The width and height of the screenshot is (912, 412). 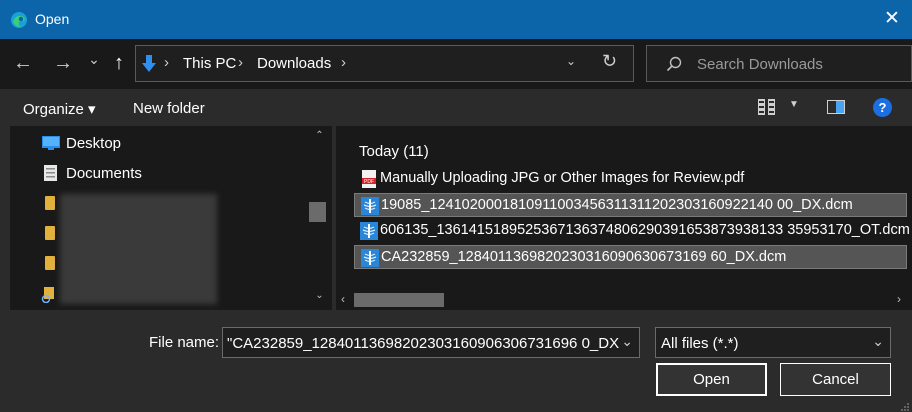 What do you see at coordinates (384, 63) in the screenshot?
I see `address-bar: › This PC › Downloads › ⌄ ↻` at bounding box center [384, 63].